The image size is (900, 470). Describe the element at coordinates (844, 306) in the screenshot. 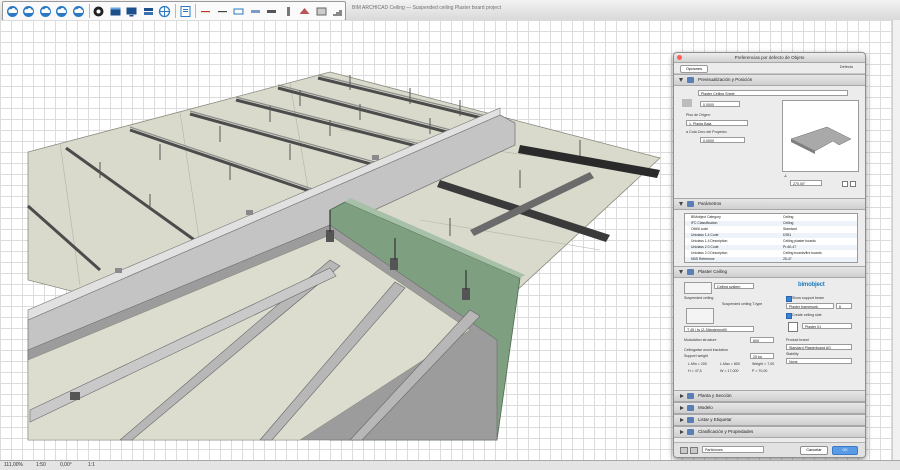

I see `hole-count-field: 6` at that location.